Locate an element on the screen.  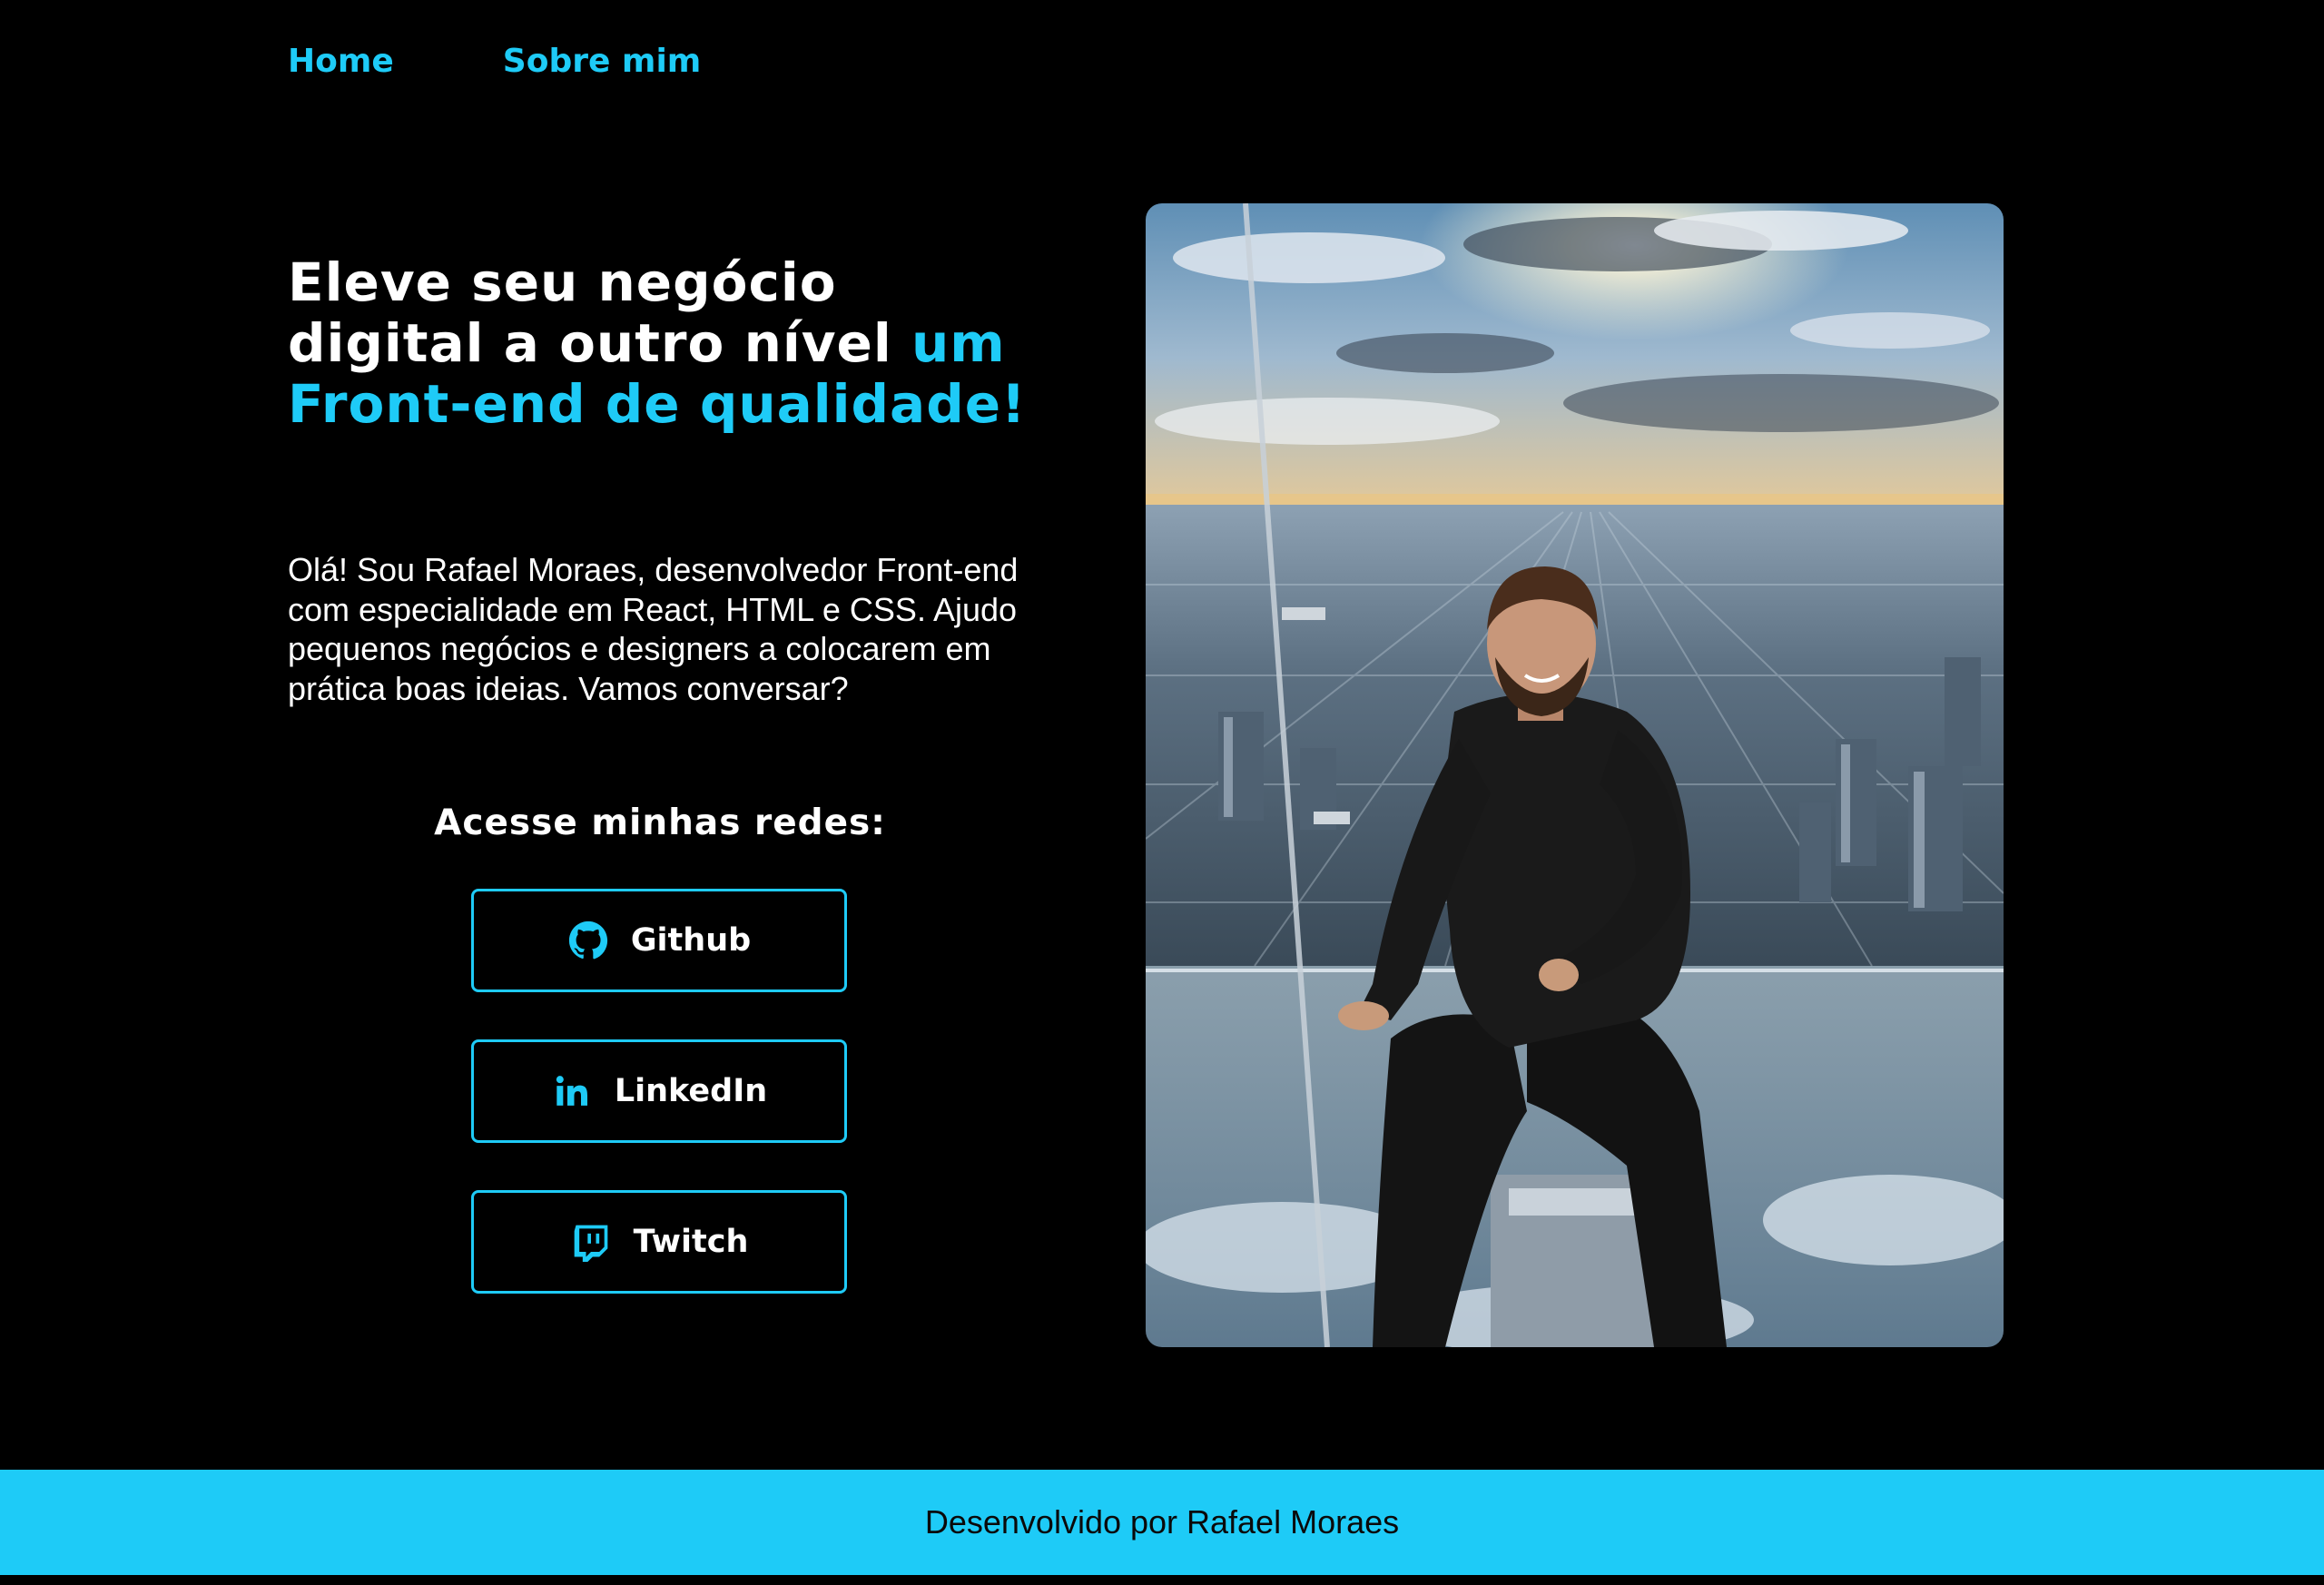
page-footer: Desenvolvido por Rafael Moraes is located at coordinates (1162, 1522).